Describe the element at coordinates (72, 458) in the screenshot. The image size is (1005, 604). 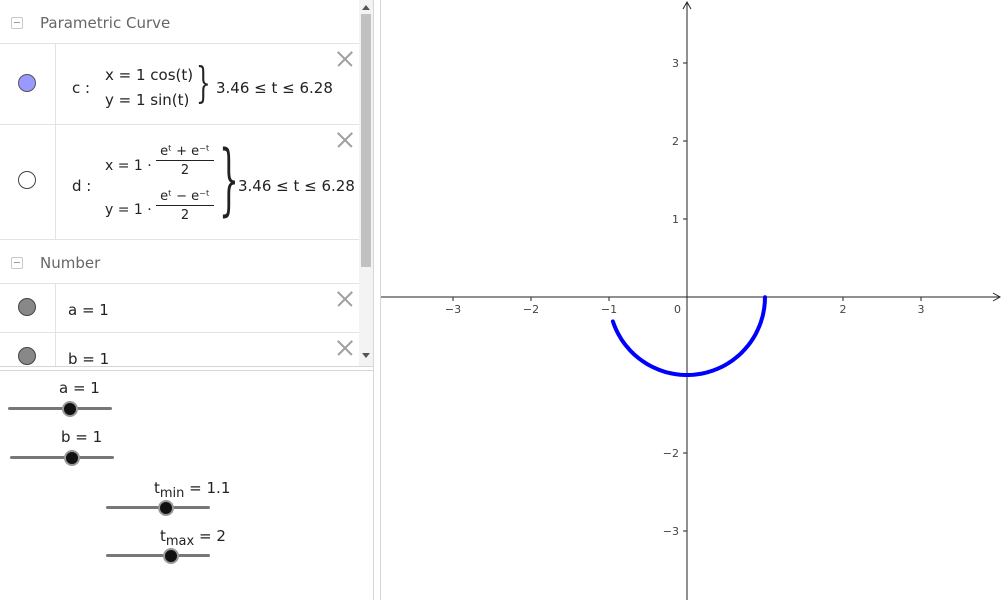
I see `slider-knob-b` at that location.